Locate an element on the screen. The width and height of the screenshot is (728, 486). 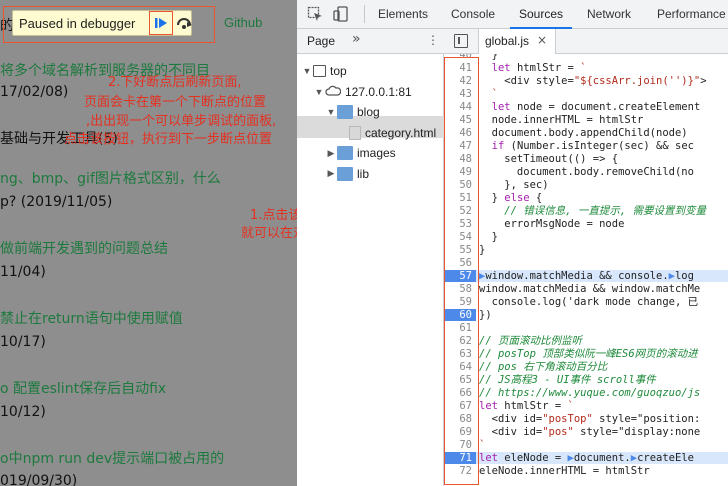
code-text: }) is located at coordinates (485, 315).